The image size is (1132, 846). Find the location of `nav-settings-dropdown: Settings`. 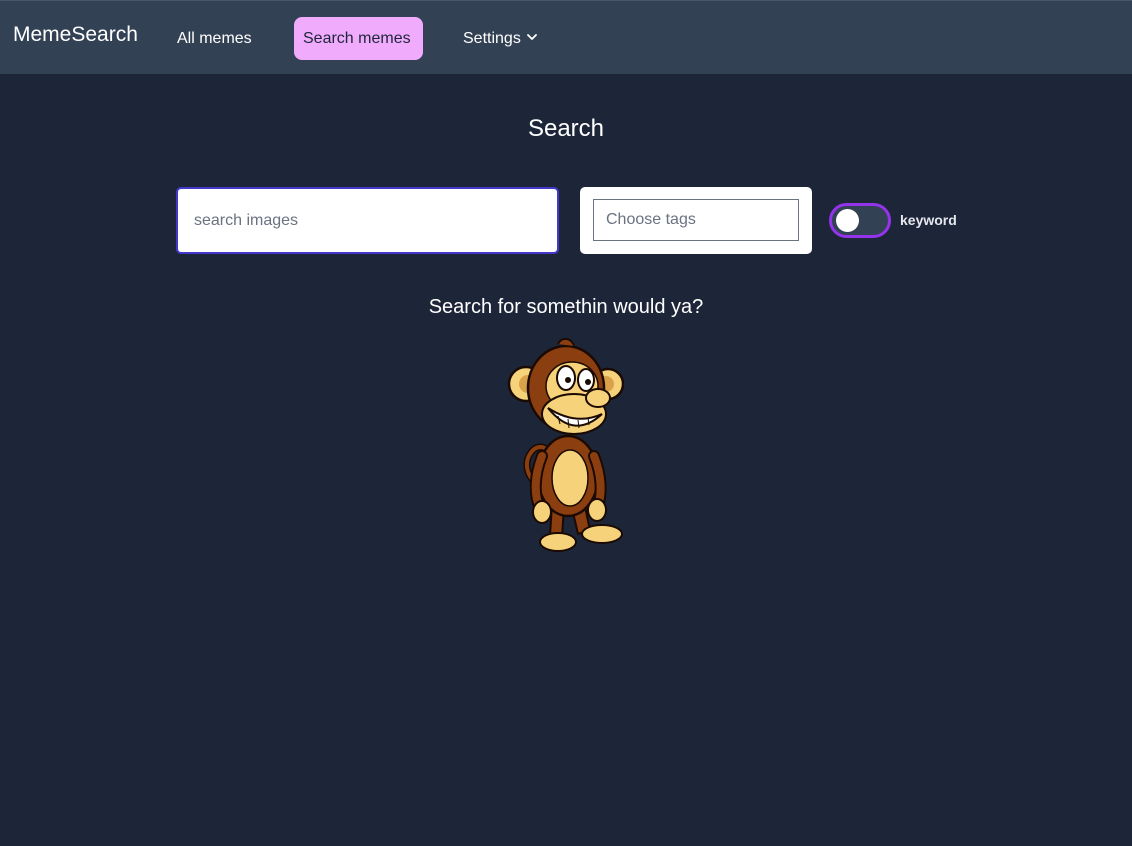

nav-settings-dropdown: Settings is located at coordinates (500, 38).